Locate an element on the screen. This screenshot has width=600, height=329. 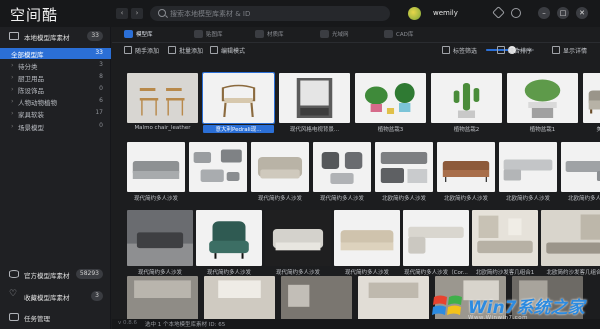
sidebar-item: 人物动物植物 6 is located at coordinates (55, 101).